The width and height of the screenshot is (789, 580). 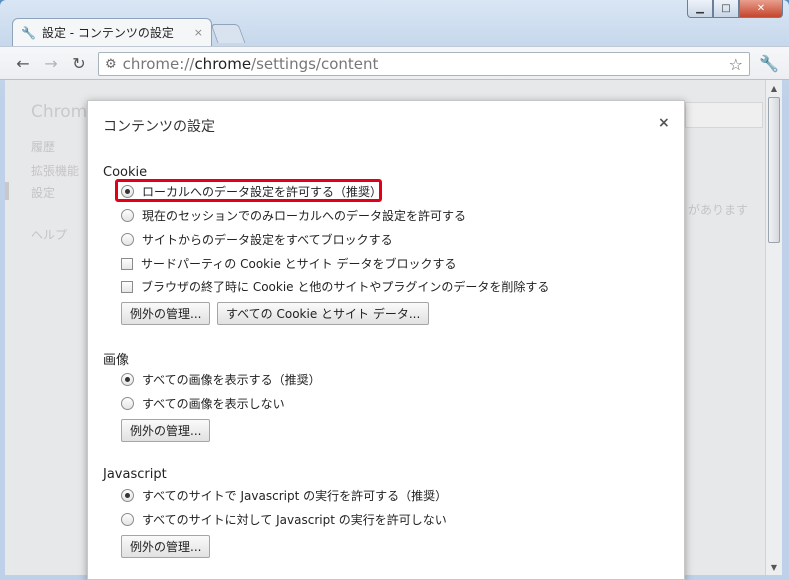 What do you see at coordinates (736, 64) in the screenshot?
I see `star-icon: ☆` at bounding box center [736, 64].